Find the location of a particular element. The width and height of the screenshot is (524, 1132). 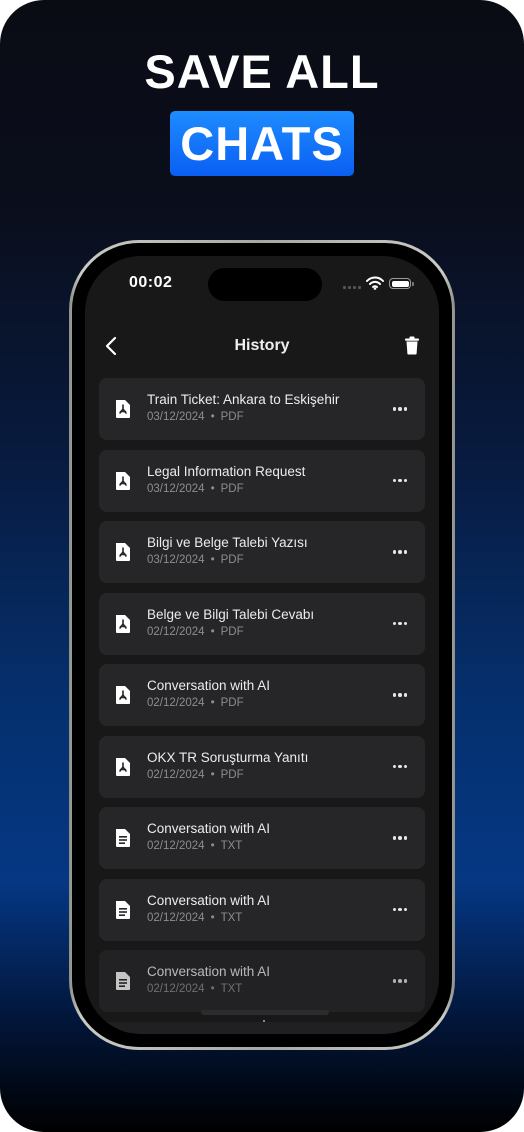

item-title: Bilgi ve Belge Talebi Yazısı is located at coordinates (227, 542).